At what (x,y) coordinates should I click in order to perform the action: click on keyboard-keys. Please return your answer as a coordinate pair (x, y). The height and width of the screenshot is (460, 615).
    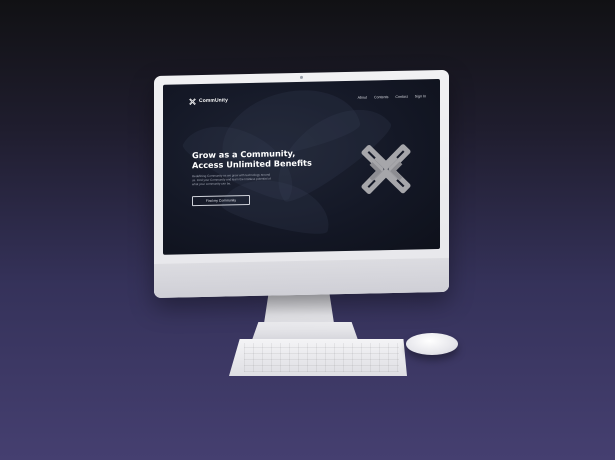
    Looking at the image, I should click on (321, 357).